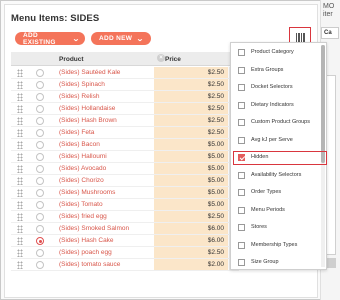 The height and width of the screenshot is (300, 340). I want to click on product-name-link: (Sides) Tomato, so click(81, 204).